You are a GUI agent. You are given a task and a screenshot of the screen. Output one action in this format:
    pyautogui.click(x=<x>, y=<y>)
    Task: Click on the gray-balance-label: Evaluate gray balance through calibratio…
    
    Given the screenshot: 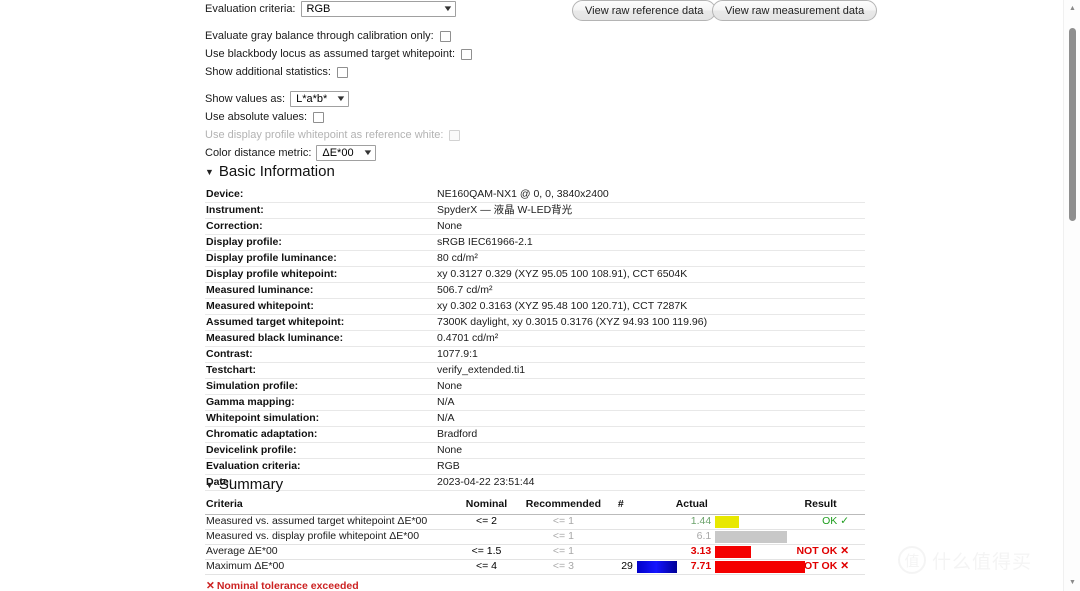 What is the action you would take?
    pyautogui.click(x=319, y=36)
    